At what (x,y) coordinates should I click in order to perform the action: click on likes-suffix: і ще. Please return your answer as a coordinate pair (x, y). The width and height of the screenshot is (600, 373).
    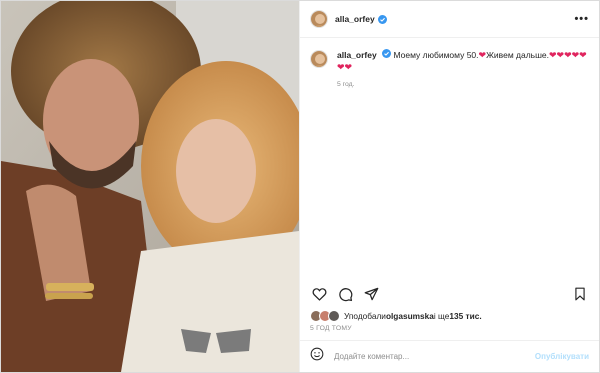
    Looking at the image, I should click on (441, 316).